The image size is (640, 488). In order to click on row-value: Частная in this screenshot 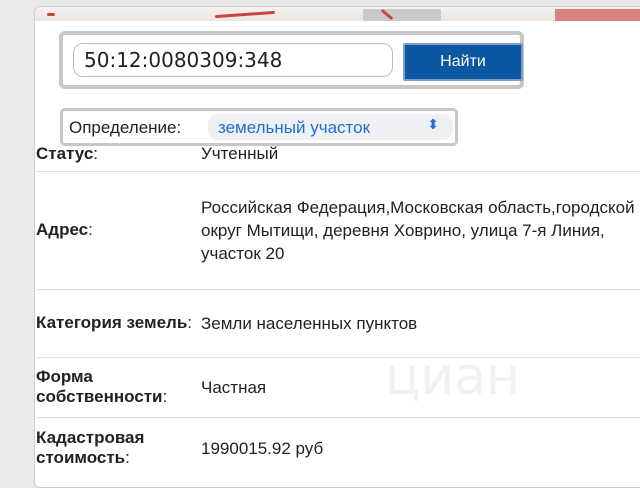, I will do `click(420, 387)`.